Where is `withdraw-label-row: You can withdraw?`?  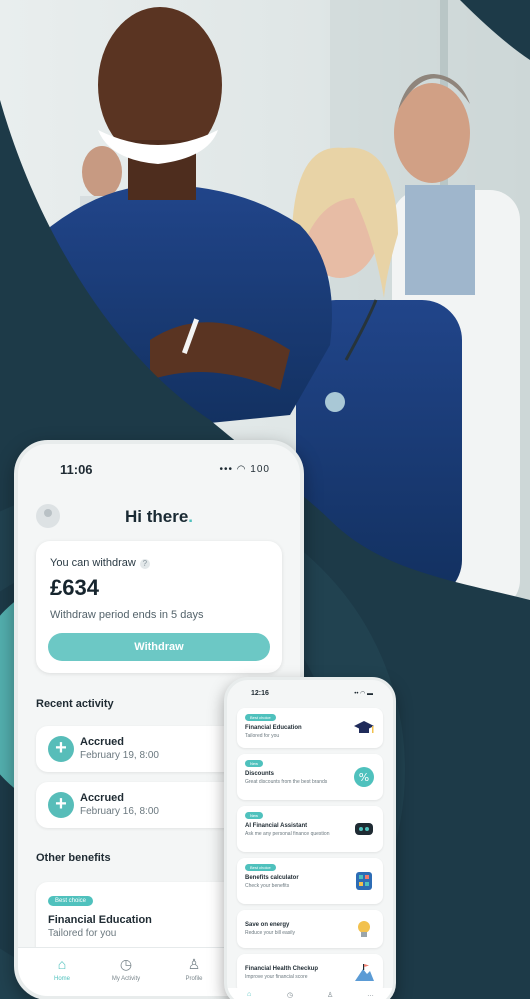
withdraw-label-row: You can withdraw? is located at coordinates (100, 563).